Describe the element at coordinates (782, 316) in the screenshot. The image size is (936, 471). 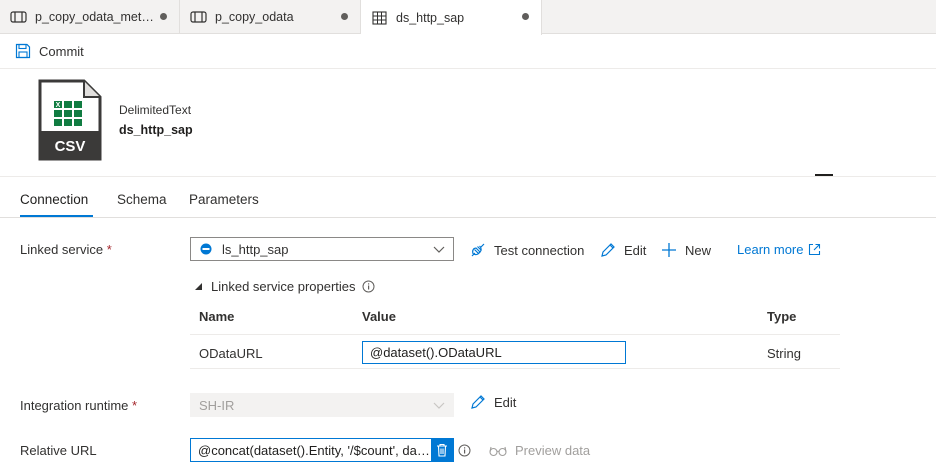
I see `column-header-type: Type` at that location.